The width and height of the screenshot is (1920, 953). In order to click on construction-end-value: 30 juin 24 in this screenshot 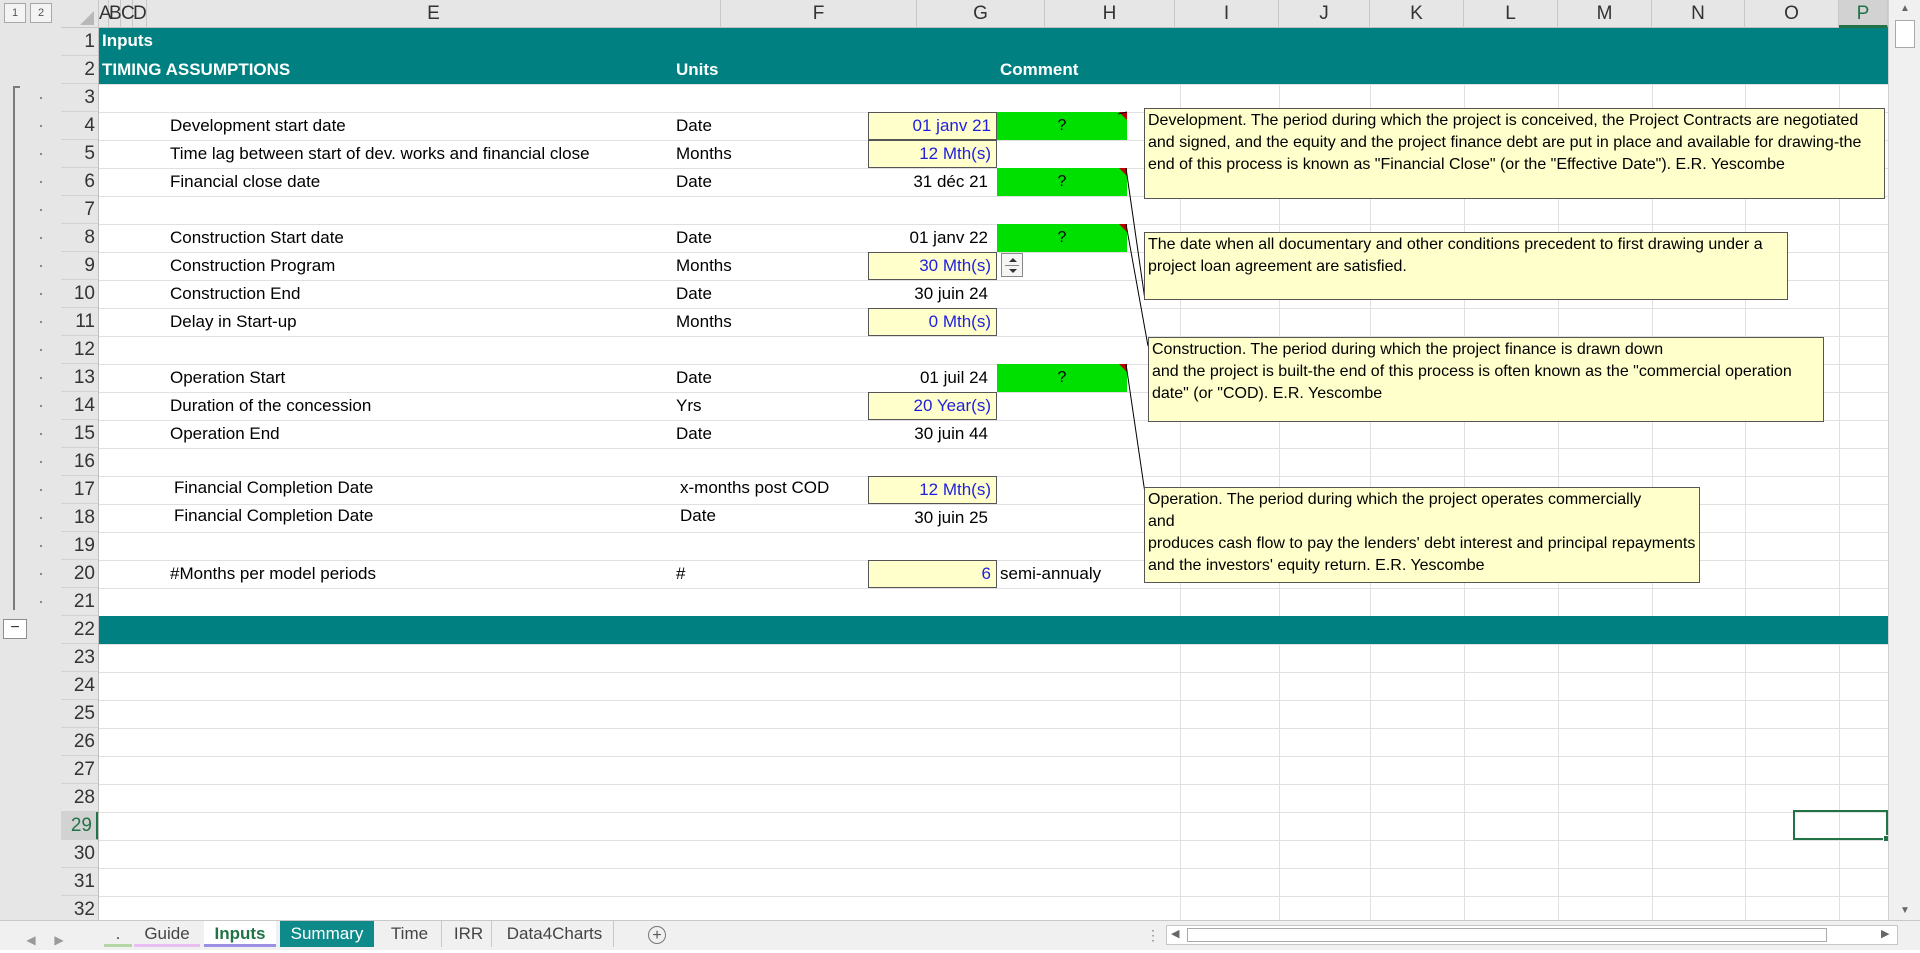, I will do `click(932, 294)`.